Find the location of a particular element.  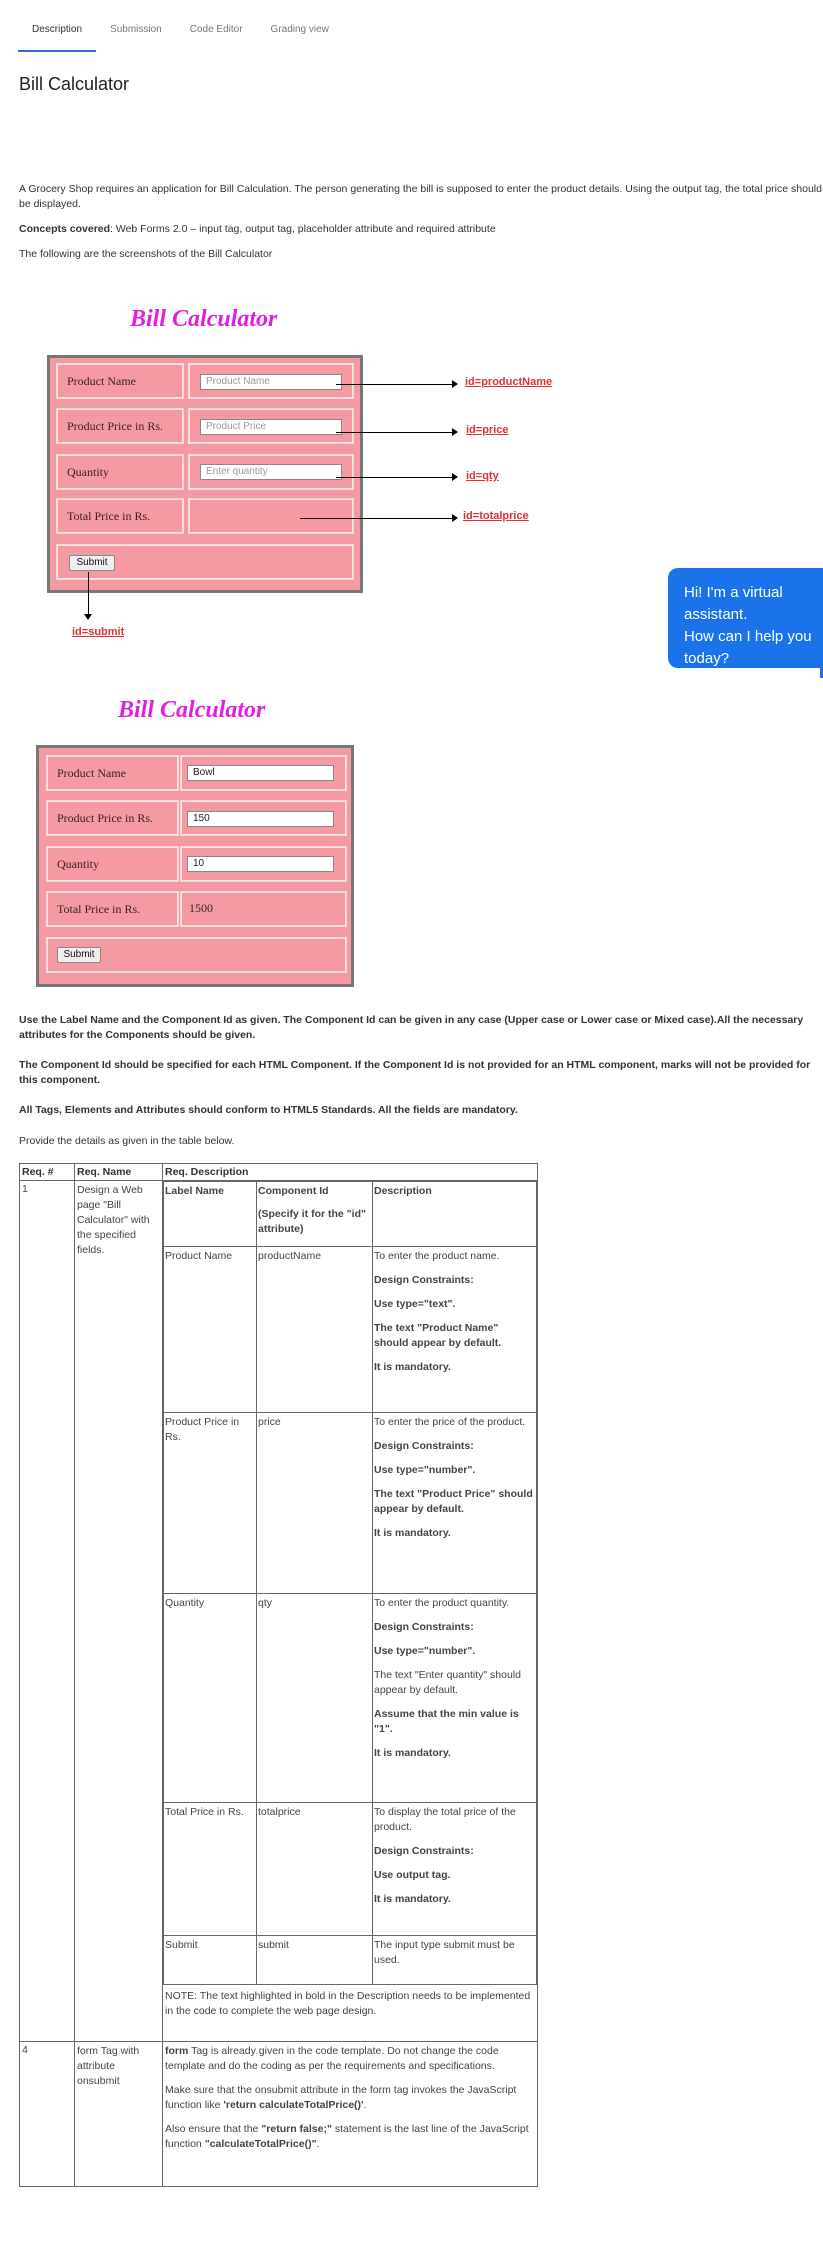

figure1-total-output is located at coordinates (271, 516).